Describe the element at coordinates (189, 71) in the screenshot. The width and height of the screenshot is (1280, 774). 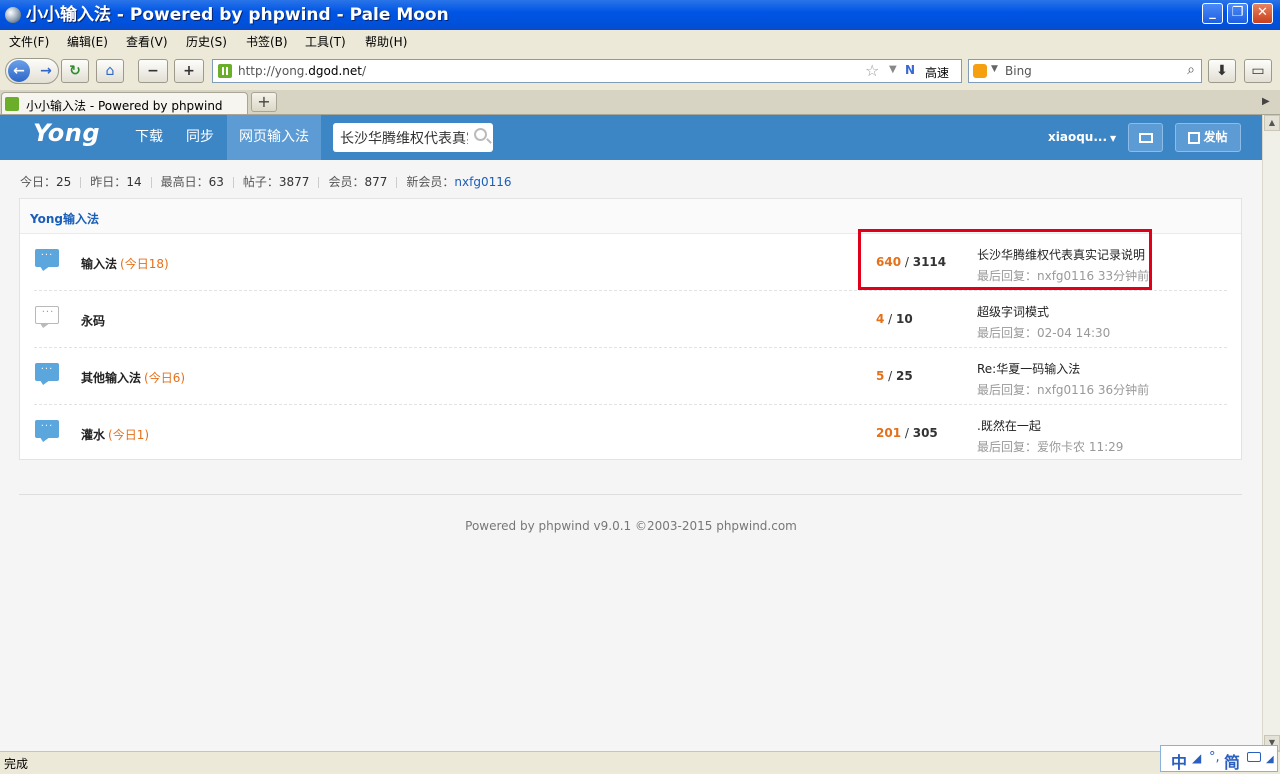
I see `zoom-in-button: +` at that location.